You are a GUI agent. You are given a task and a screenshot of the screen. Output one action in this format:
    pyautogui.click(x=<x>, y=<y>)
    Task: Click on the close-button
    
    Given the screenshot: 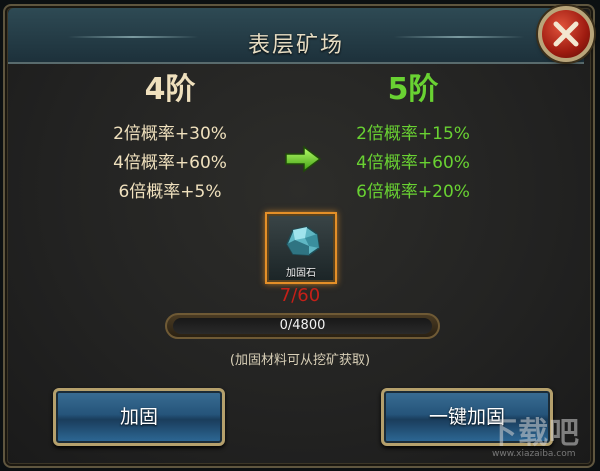 What is the action you would take?
    pyautogui.click(x=566, y=34)
    